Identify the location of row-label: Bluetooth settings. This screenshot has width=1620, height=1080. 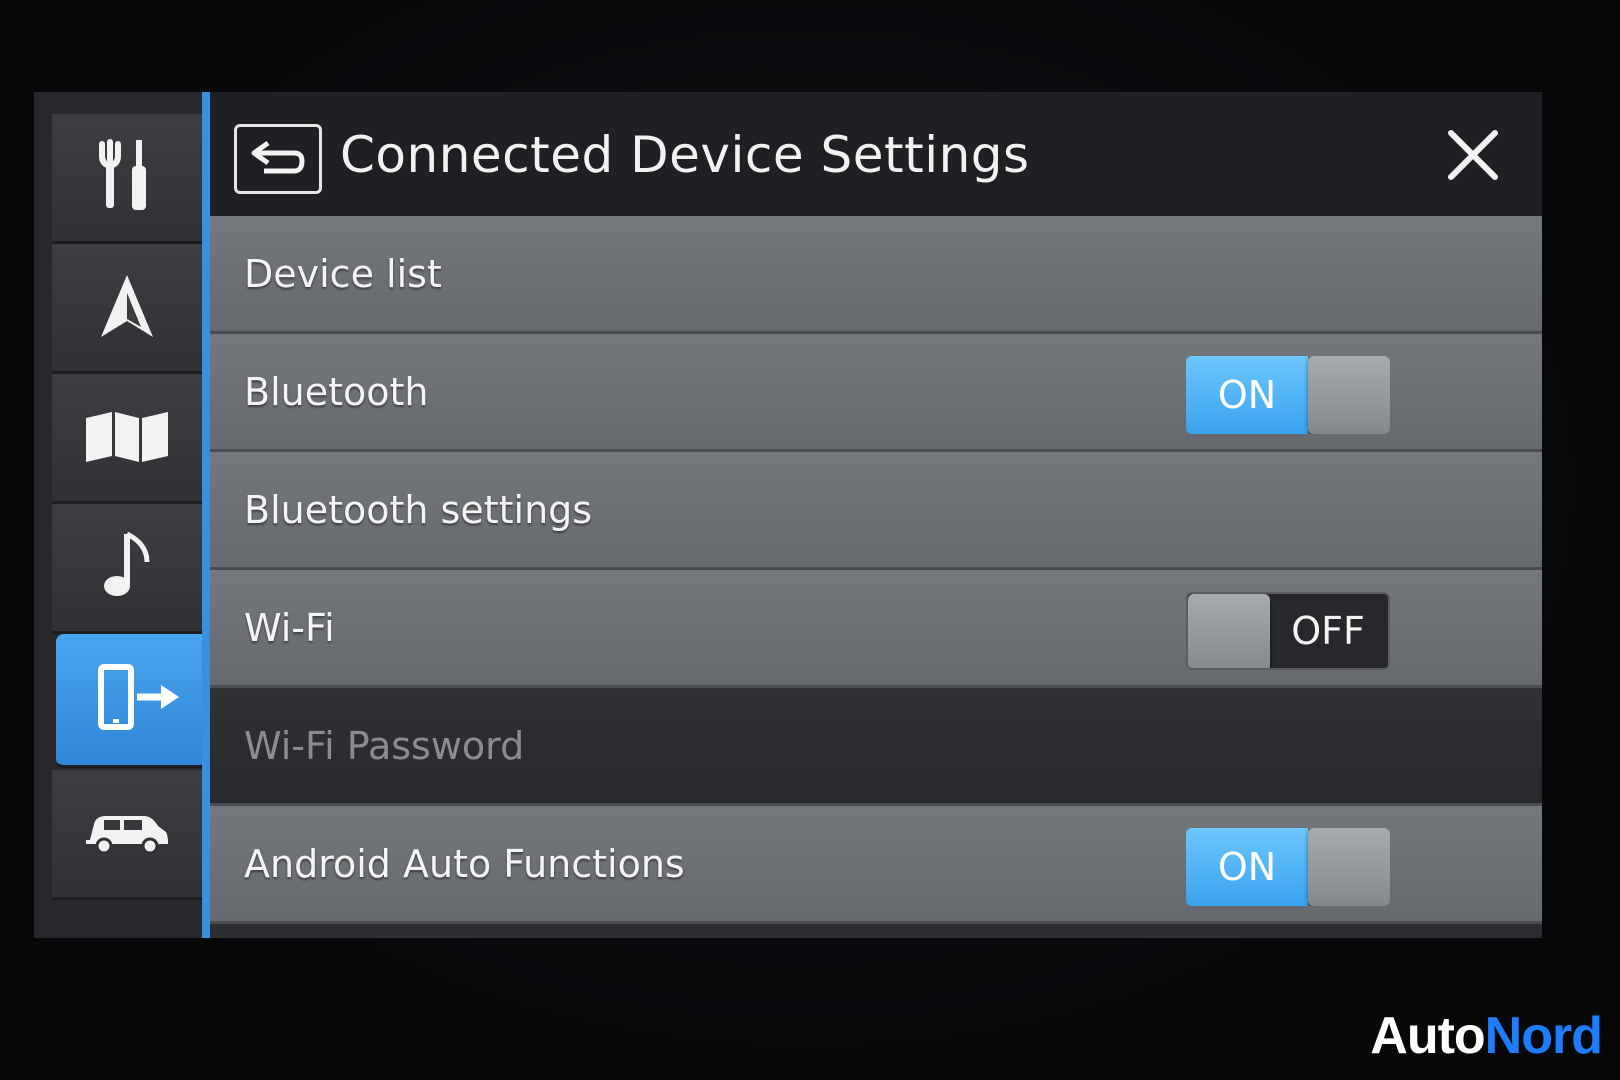
(418, 510).